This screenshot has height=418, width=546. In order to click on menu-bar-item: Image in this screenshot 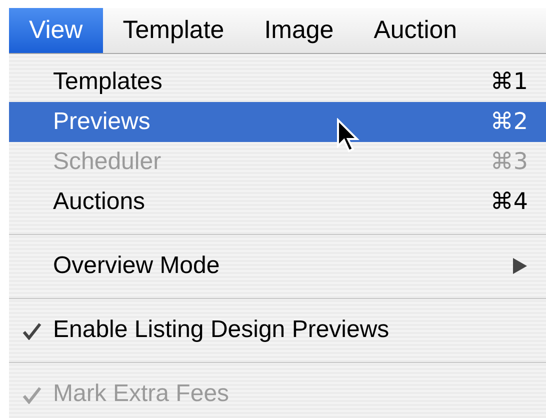, I will do `click(299, 30)`.